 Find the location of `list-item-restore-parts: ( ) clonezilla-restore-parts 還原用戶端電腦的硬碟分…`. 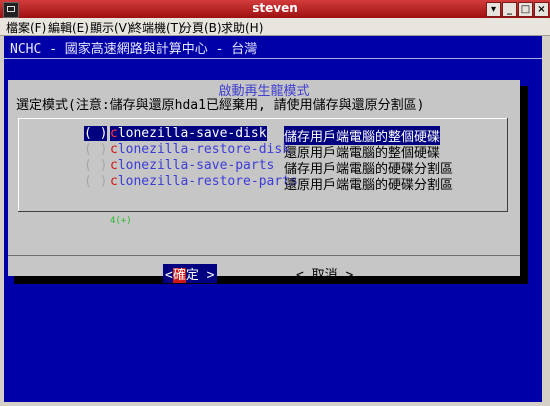

list-item-restore-parts: ( ) clonezilla-restore-parts 還原用戶端電腦的硬碟分… is located at coordinates (263, 183).